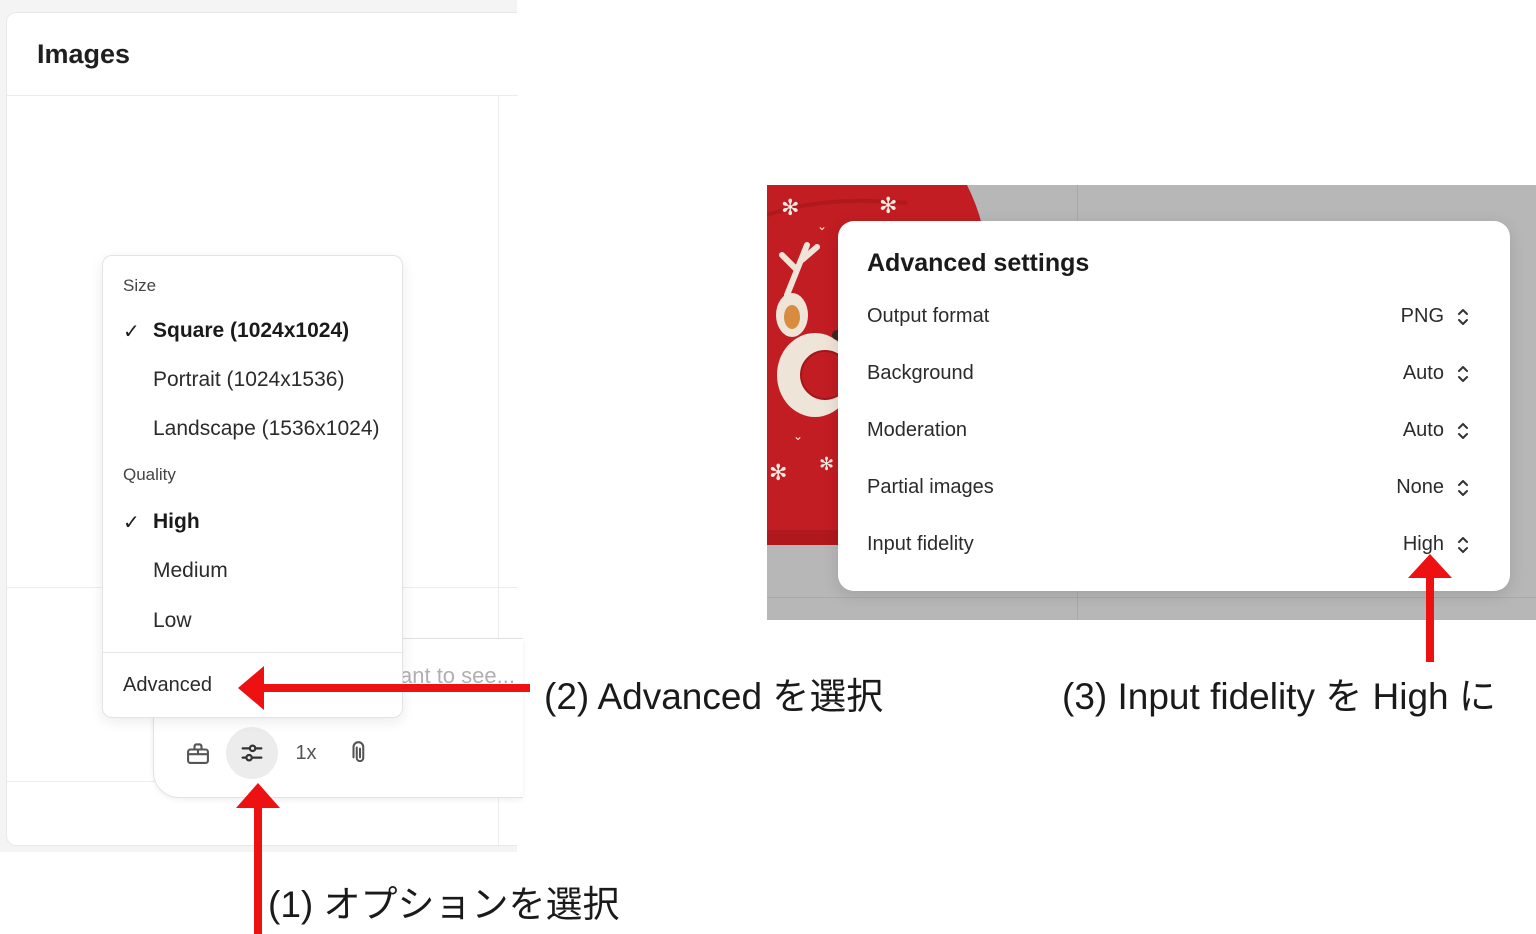 The height and width of the screenshot is (934, 1536). Describe the element at coordinates (714, 696) in the screenshot. I see `annotation-step-2: (2) Advanced を選択` at that location.